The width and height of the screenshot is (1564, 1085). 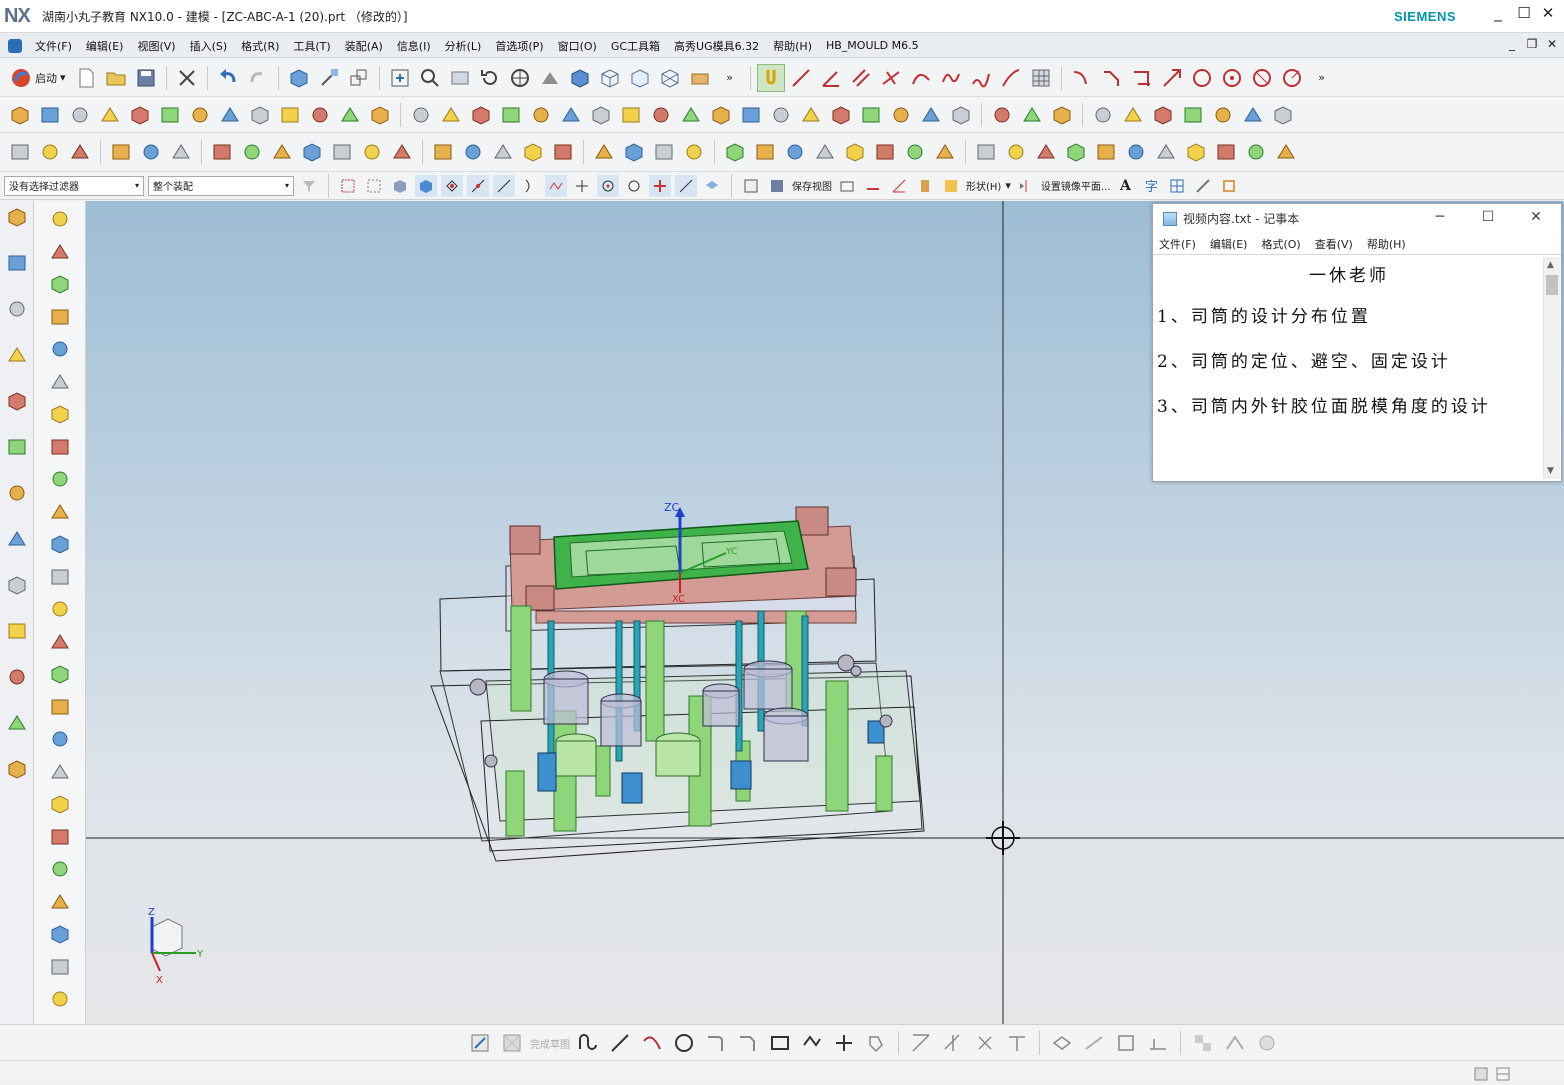 What do you see at coordinates (872, 45) in the screenshot?
I see `menu-hb-mould: HB_MOULD M6.5` at bounding box center [872, 45].